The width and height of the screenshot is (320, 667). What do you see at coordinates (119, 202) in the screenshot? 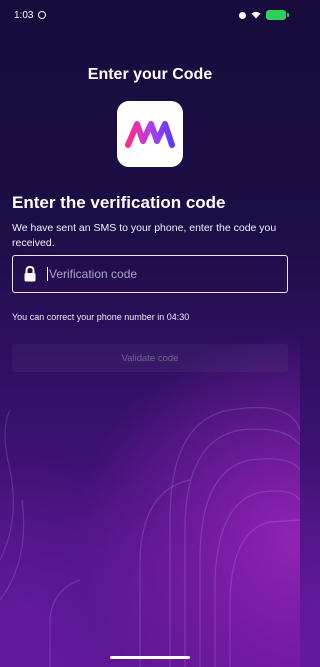
I see `verification-heading: Enter the verification code` at bounding box center [119, 202].